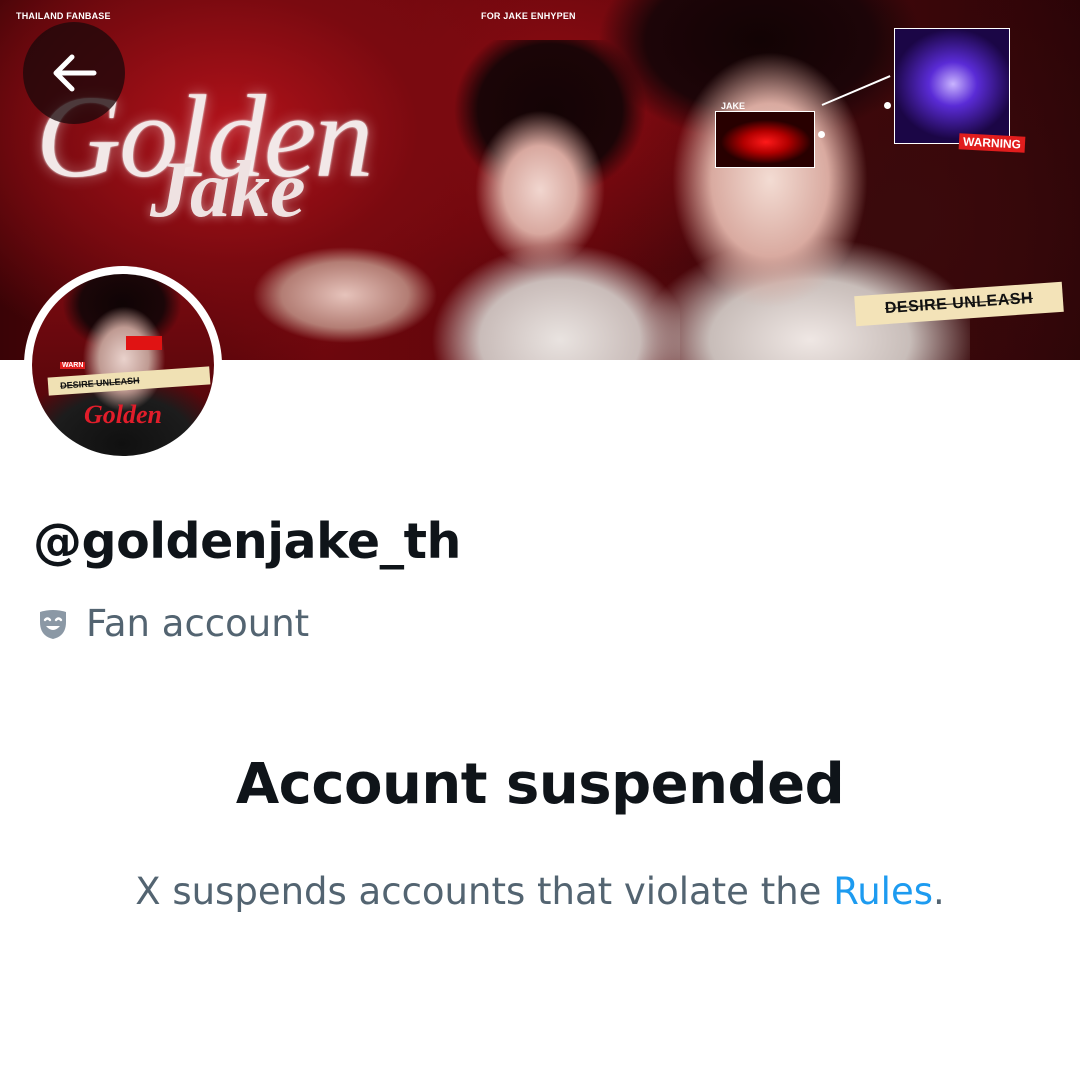 Image resolution: width=1080 pixels, height=1080 pixels. Describe the element at coordinates (992, 143) in the screenshot. I see `banner-warning-tag: WARNING` at that location.